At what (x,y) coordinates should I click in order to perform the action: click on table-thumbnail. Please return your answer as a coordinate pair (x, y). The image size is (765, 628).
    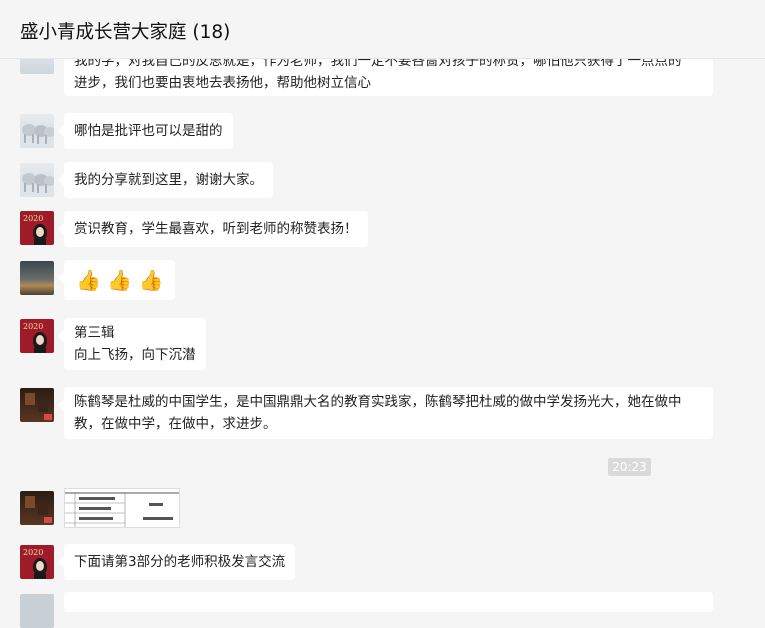
    Looking at the image, I should click on (122, 509).